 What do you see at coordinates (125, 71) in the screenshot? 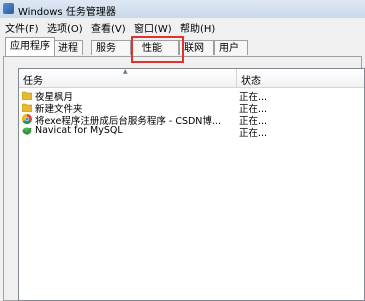
I see `sort-arrow-icon: ▲` at bounding box center [125, 71].